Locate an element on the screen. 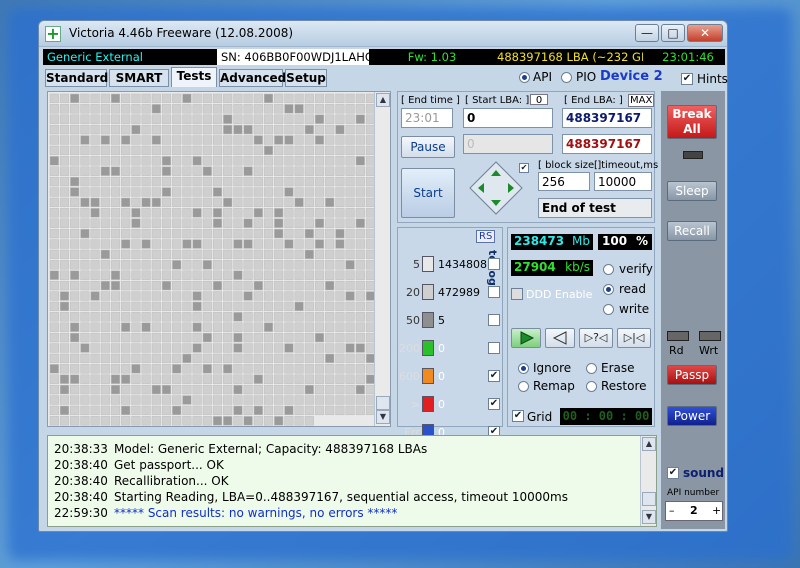  timeout-select: 10000 is located at coordinates (623, 181).